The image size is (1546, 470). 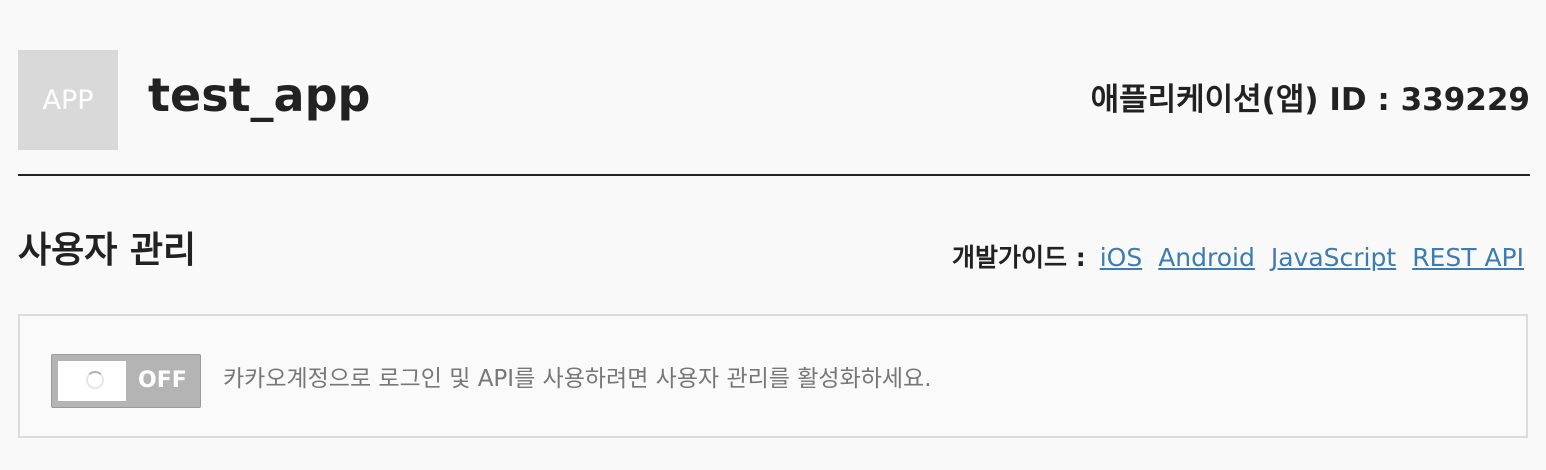 I want to click on toggle-knob, so click(x=92, y=381).